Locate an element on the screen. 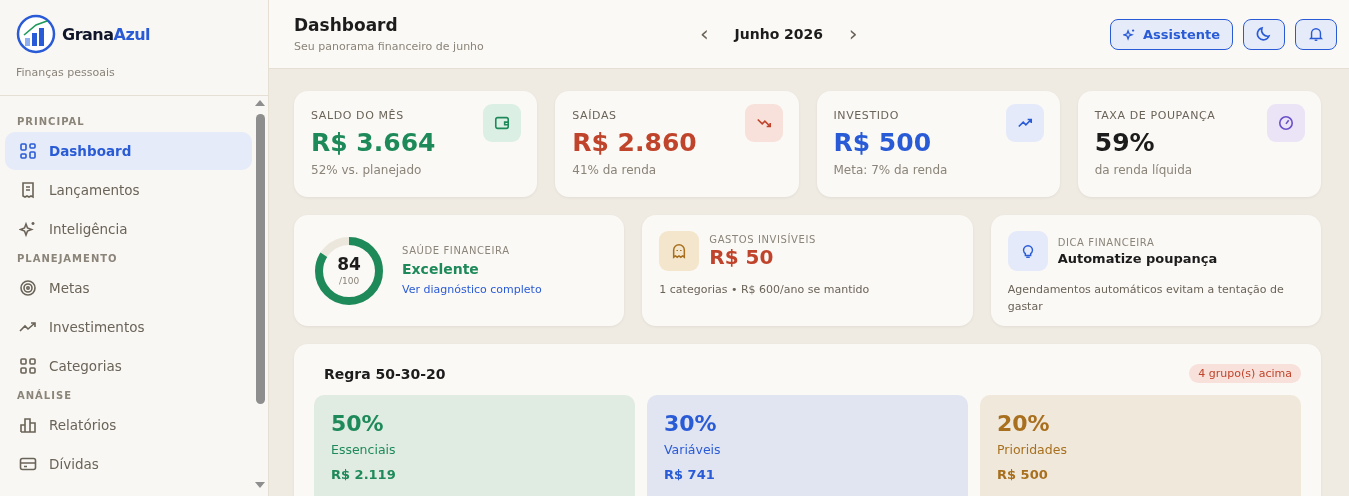 The image size is (1349, 496). assistant-button: Assistente is located at coordinates (1171, 34).